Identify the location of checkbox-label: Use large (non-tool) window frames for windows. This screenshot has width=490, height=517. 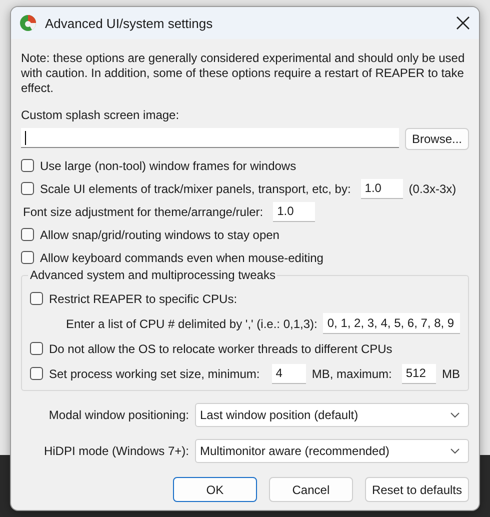
(168, 165).